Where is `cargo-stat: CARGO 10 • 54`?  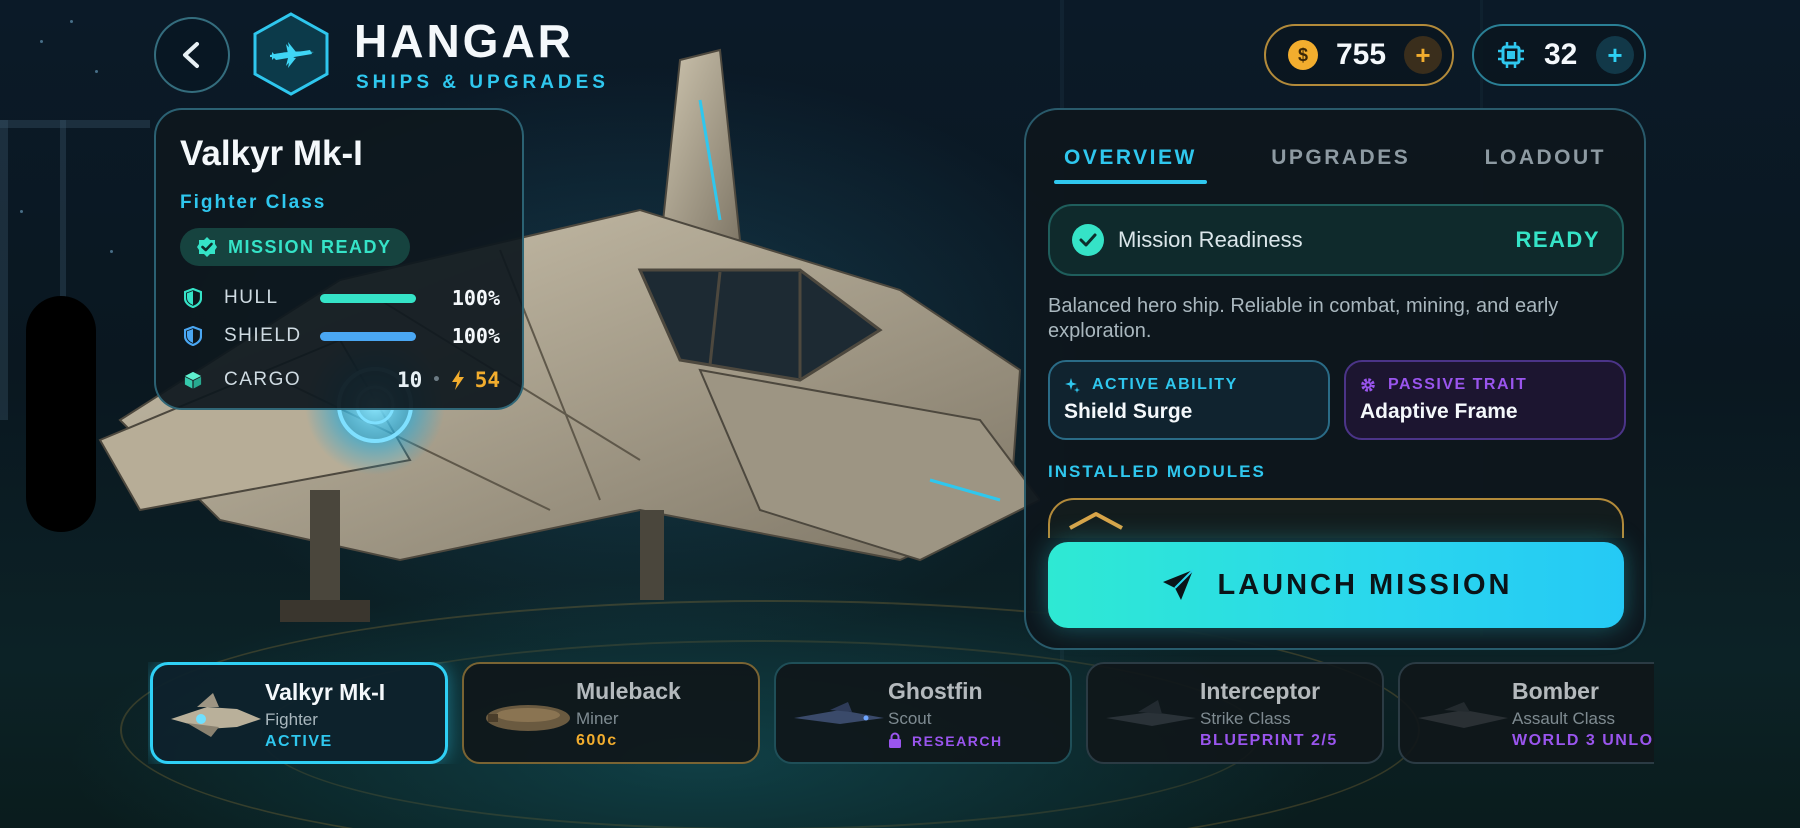
cargo-stat: CARGO 10 • 54 is located at coordinates (342, 380).